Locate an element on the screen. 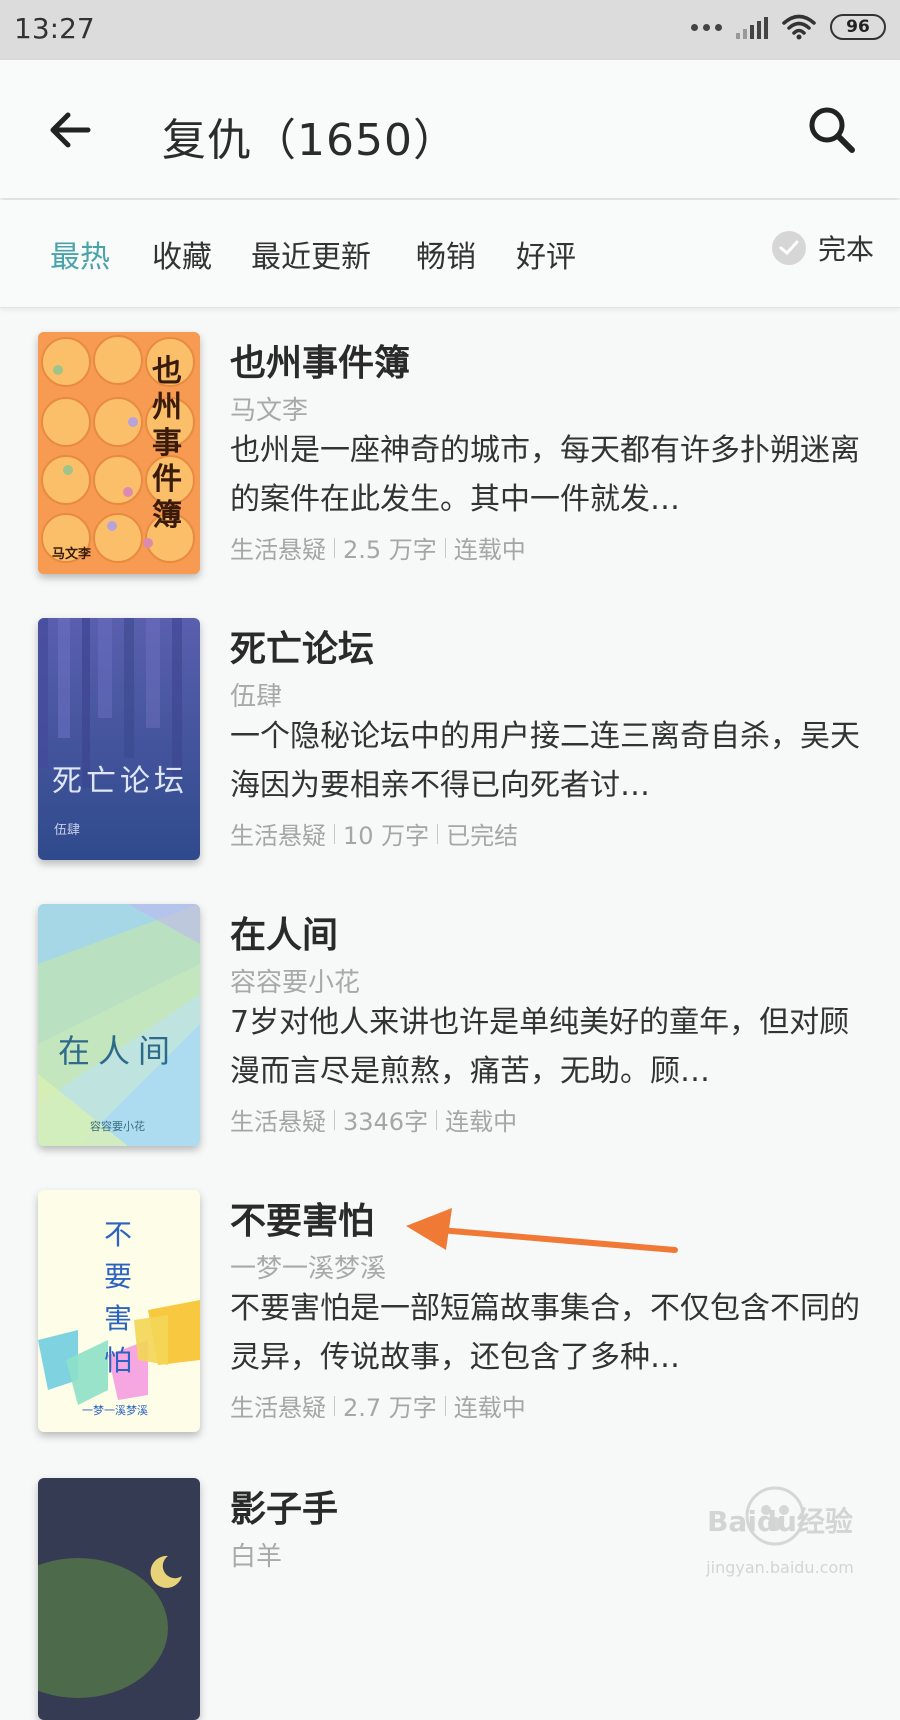 The image size is (900, 1720). status-time: 13:27 is located at coordinates (54, 28).